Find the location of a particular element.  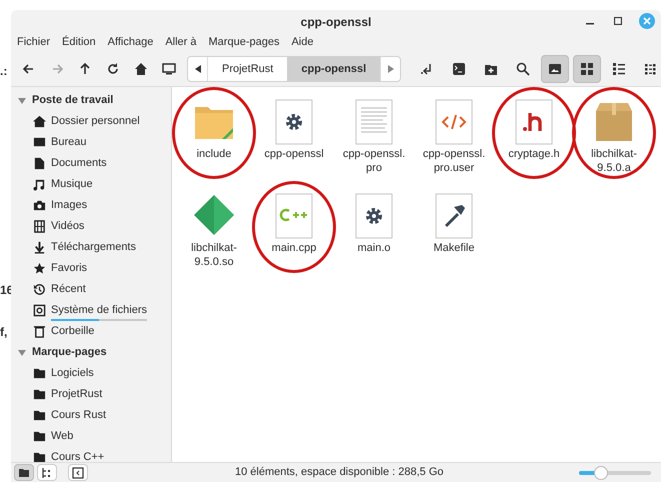

forward-icon is located at coordinates (57, 69).